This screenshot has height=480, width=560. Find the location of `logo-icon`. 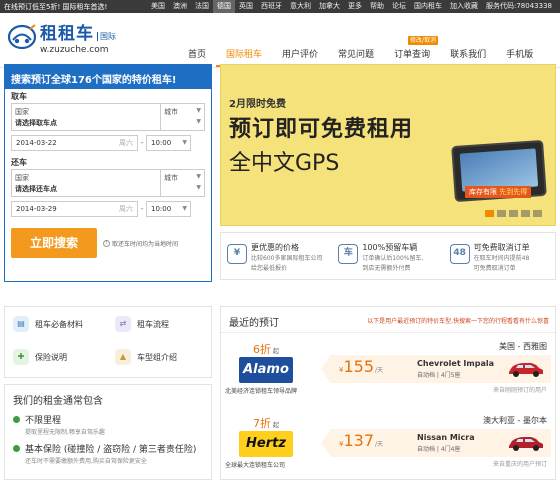

logo-icon is located at coordinates (22, 37).